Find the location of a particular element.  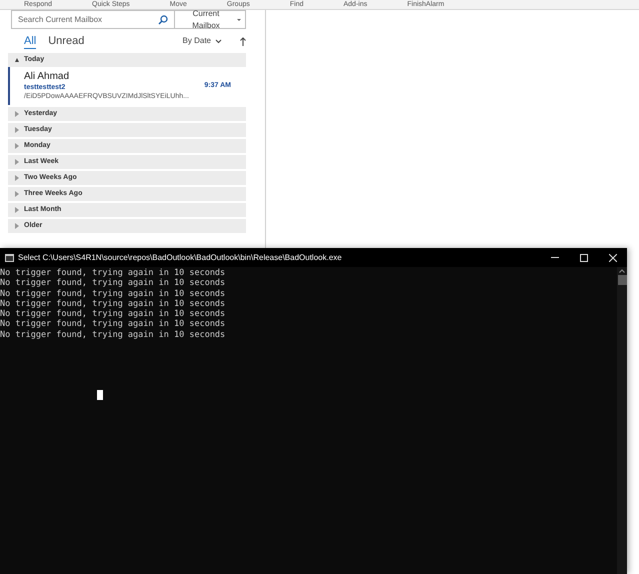

close-icon is located at coordinates (612, 258).